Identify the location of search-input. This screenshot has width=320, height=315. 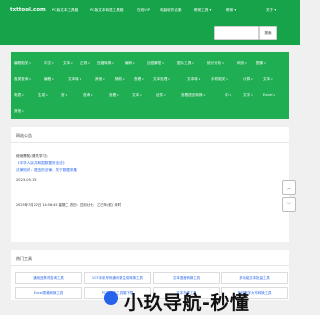
(236, 33).